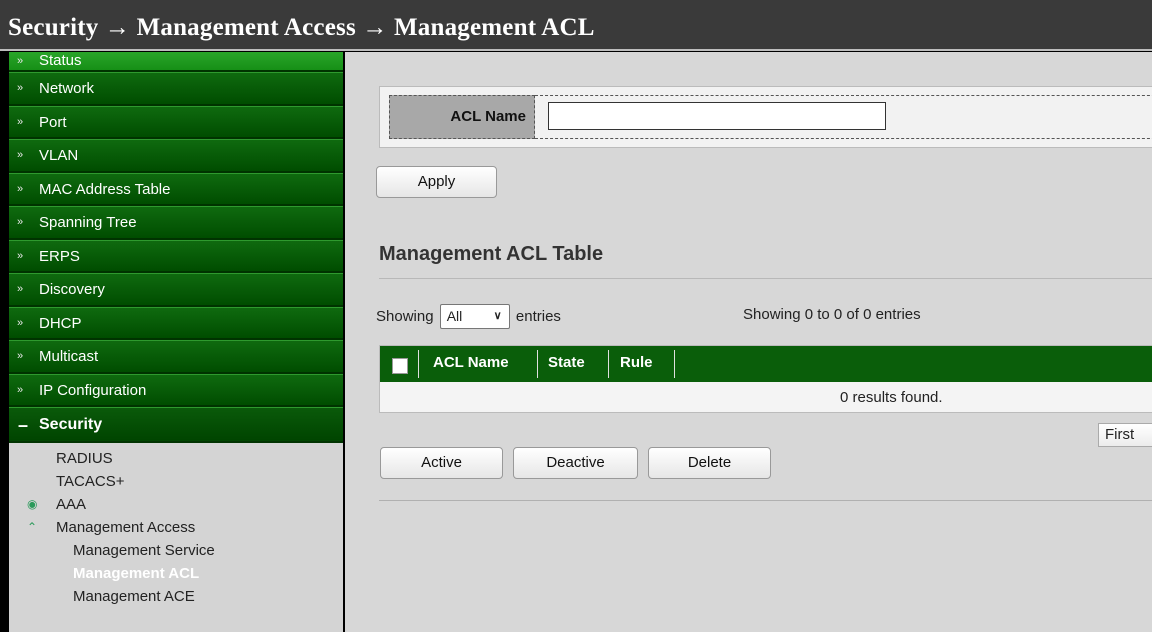 The image size is (1152, 632). What do you see at coordinates (71, 424) in the screenshot?
I see `sidebar-item-label: Security` at bounding box center [71, 424].